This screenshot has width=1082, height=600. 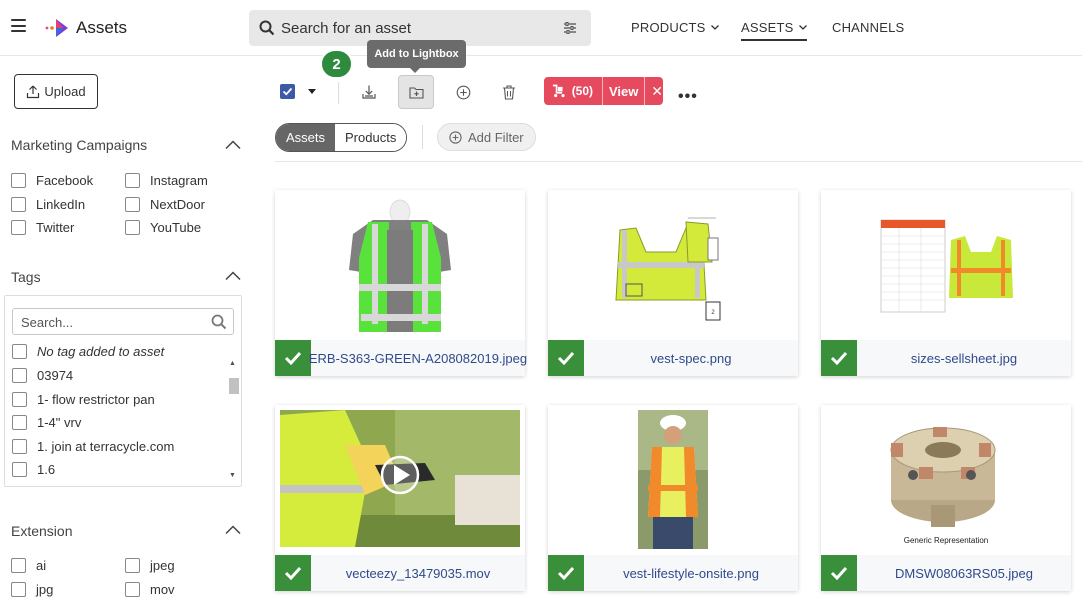 I want to click on nav-products-label: PRODUCTS, so click(x=668, y=27).